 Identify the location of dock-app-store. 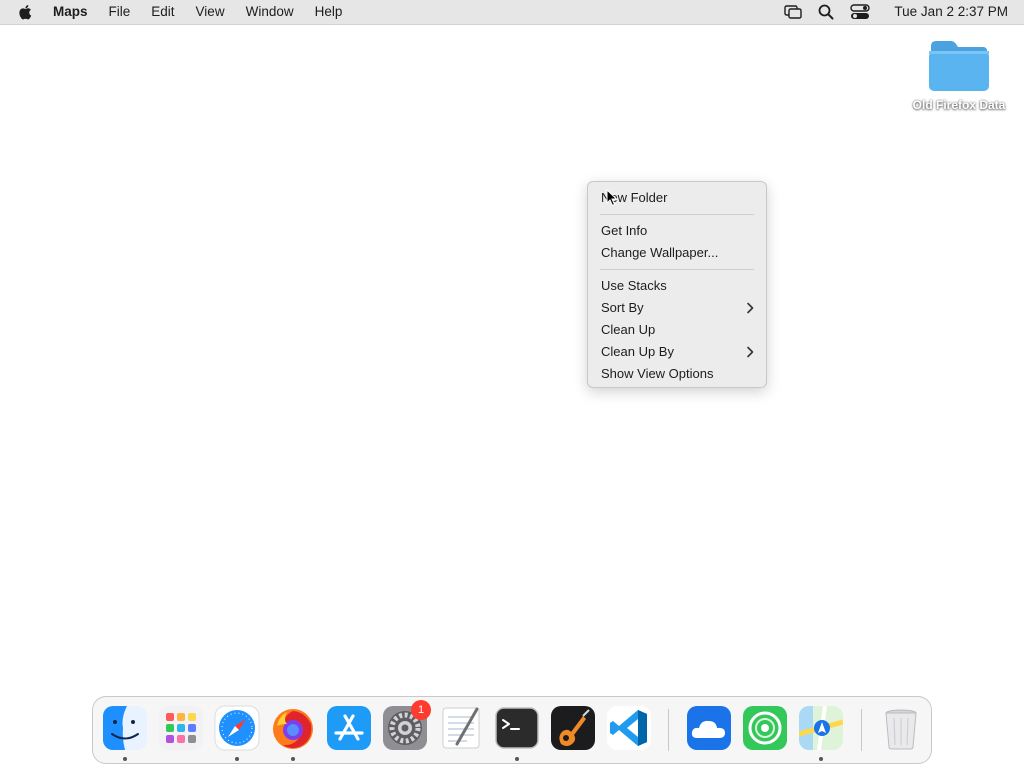
(349, 728).